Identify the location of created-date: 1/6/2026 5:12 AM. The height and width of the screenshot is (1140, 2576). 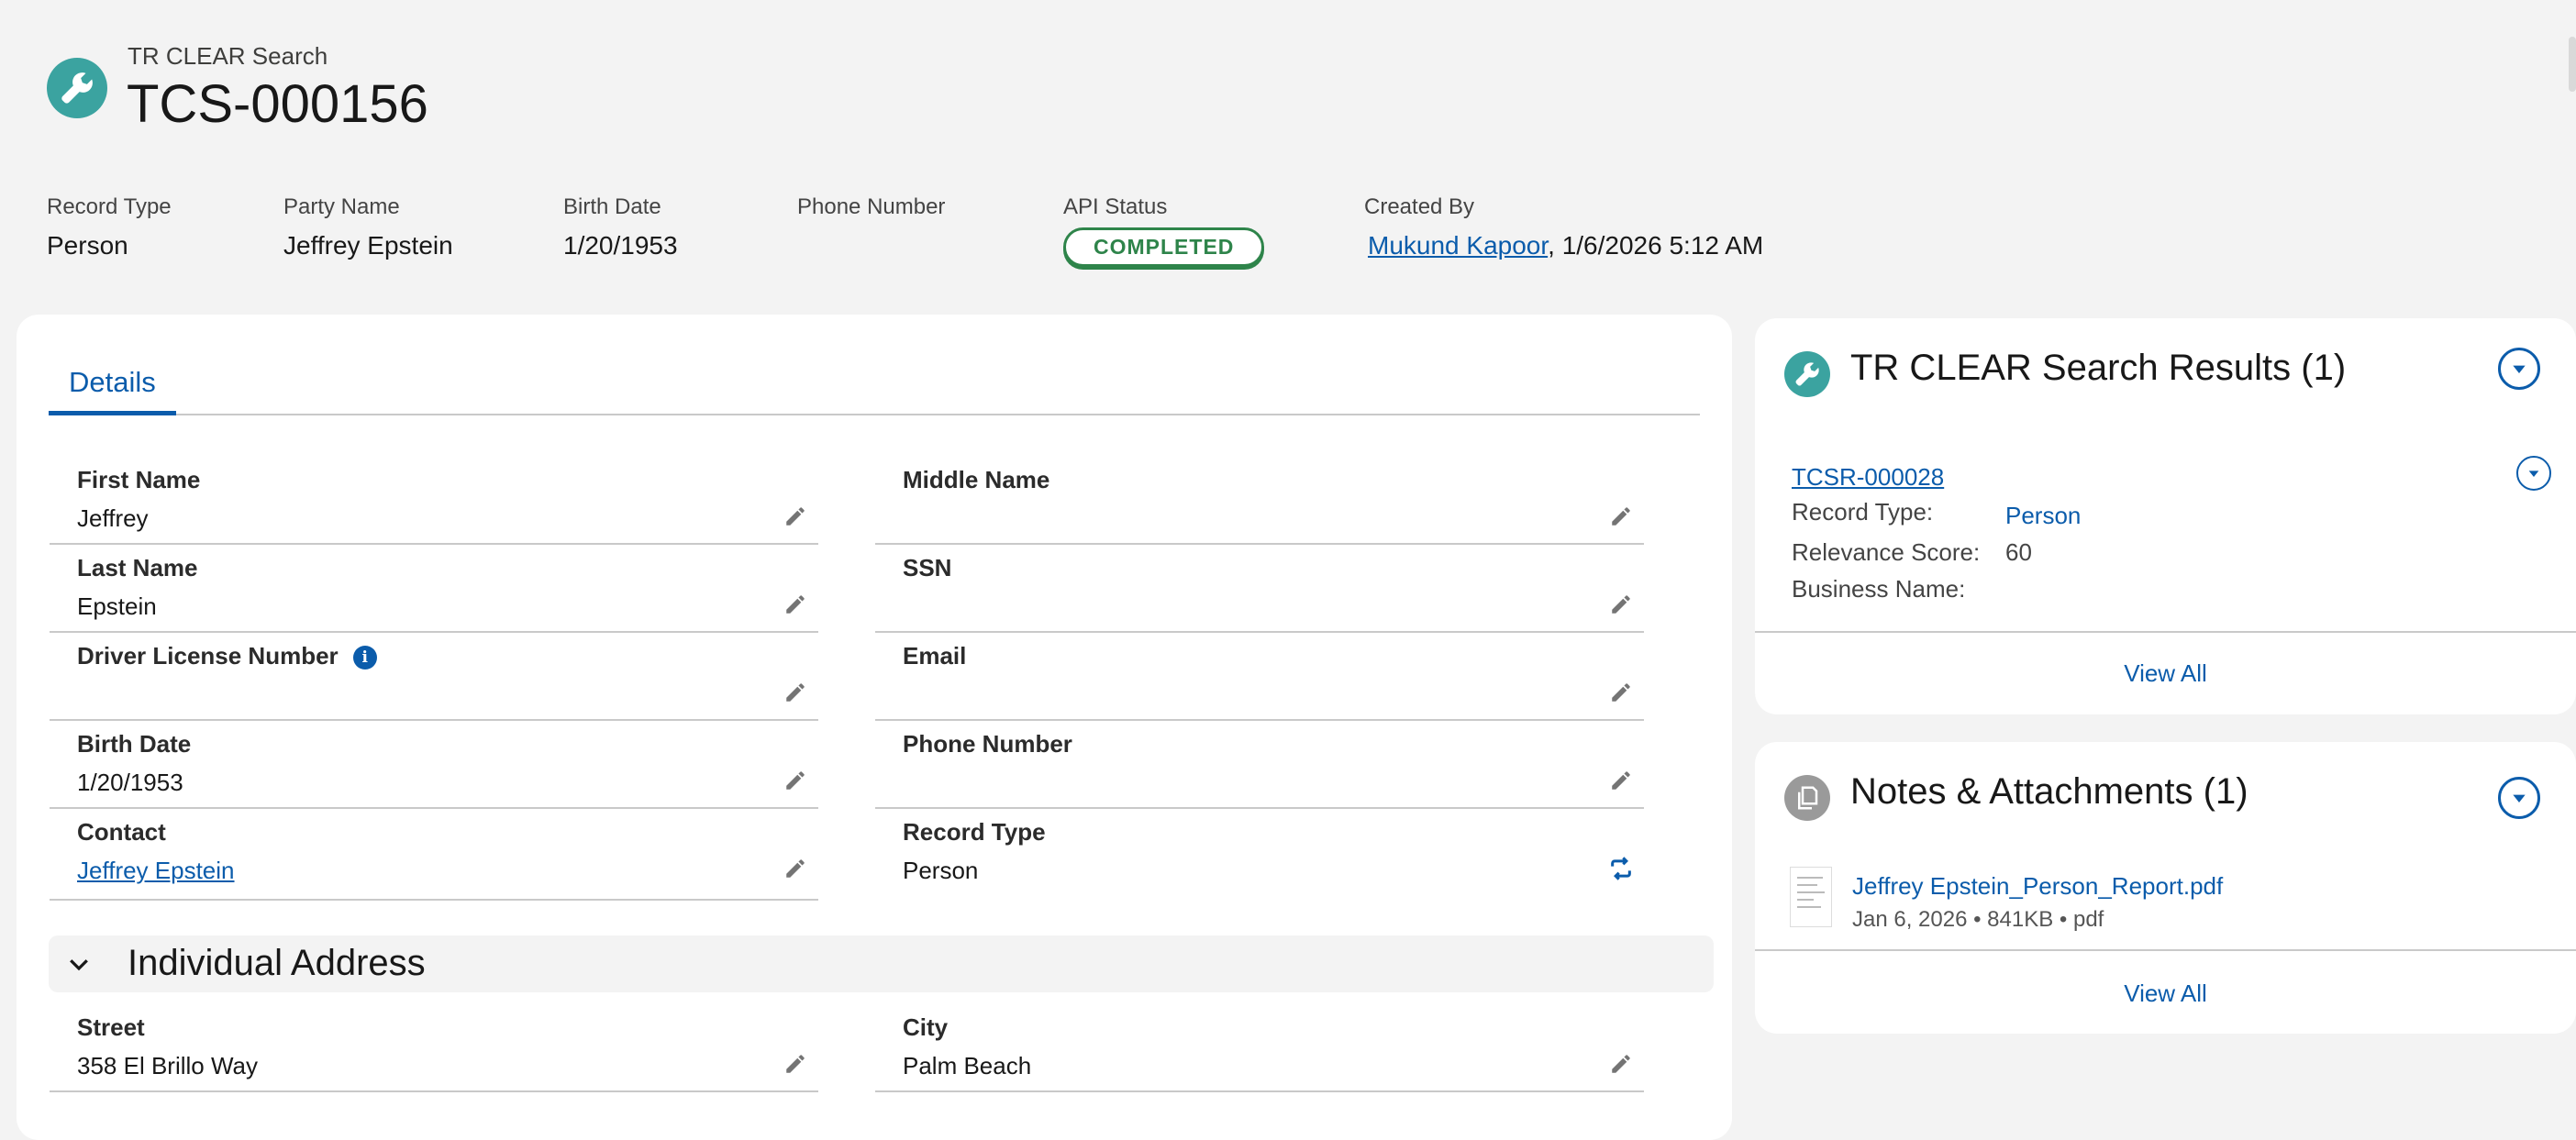
(1662, 245).